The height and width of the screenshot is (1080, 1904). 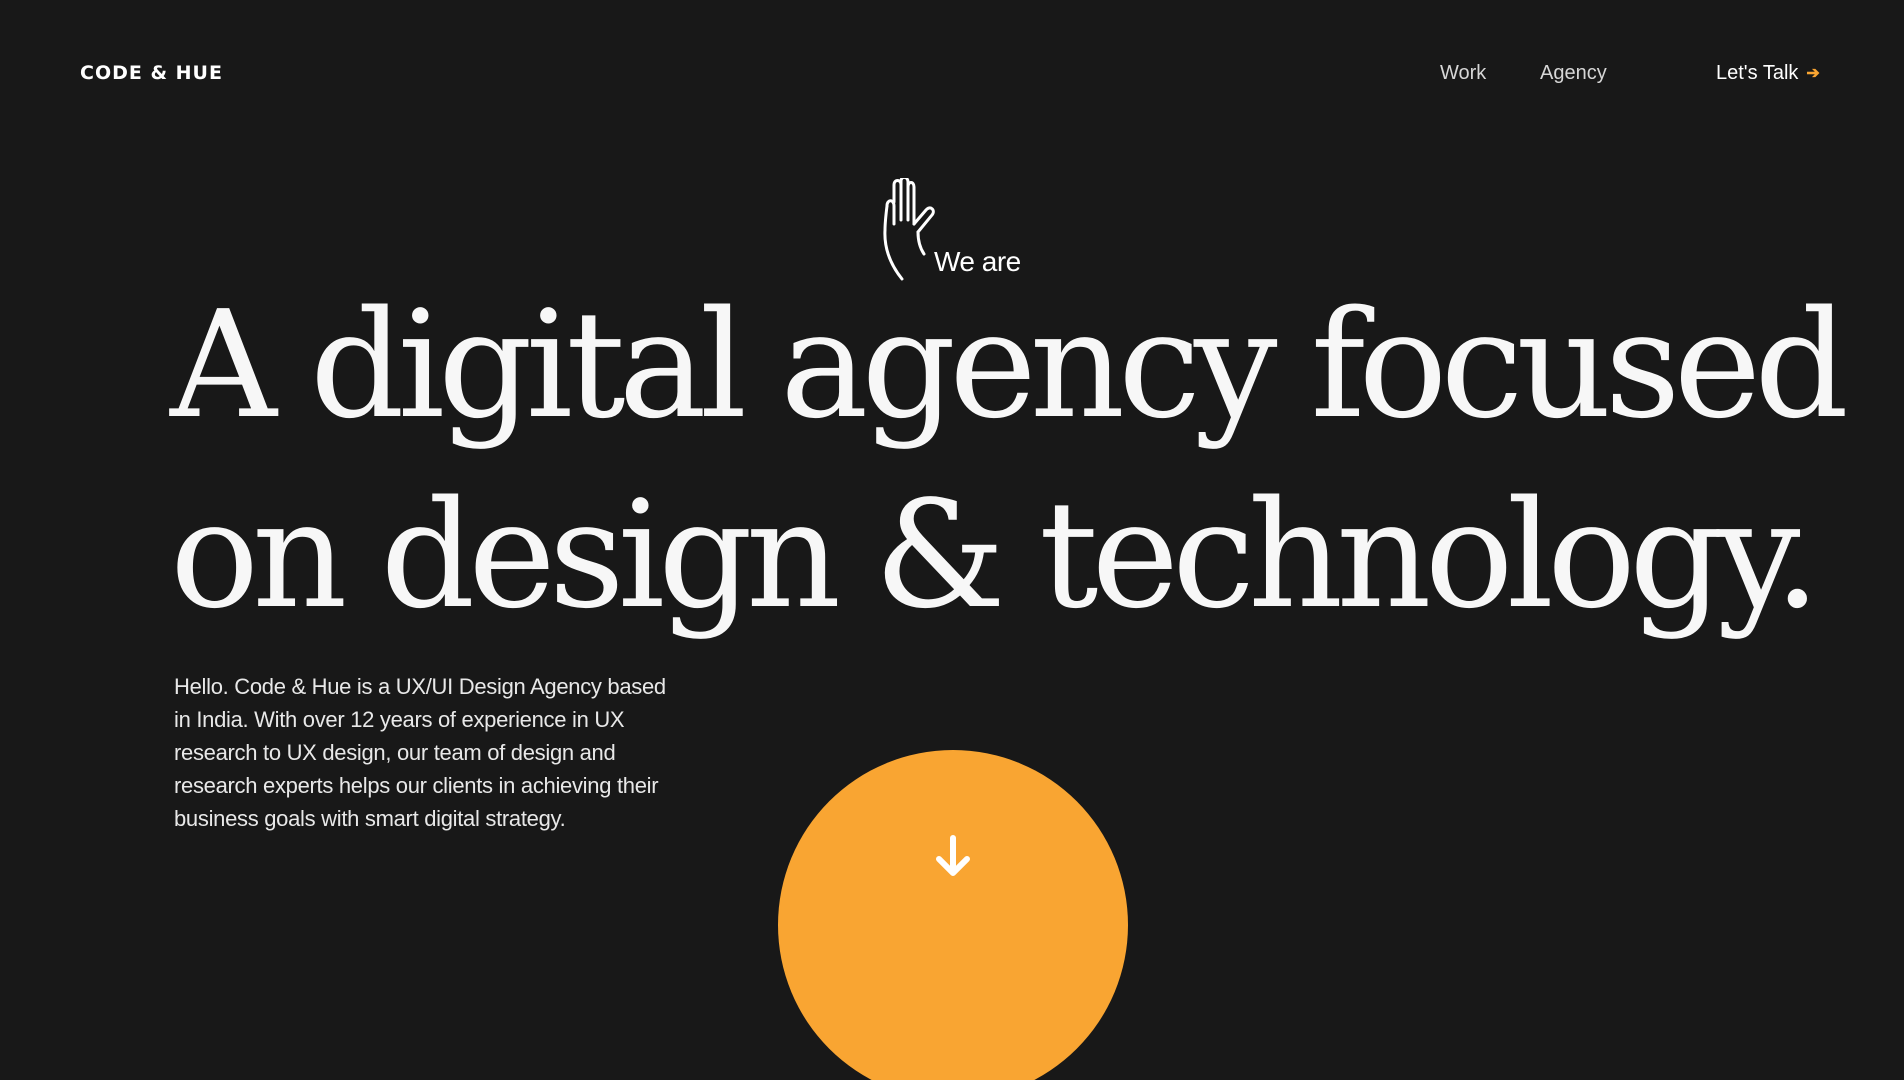 What do you see at coordinates (1757, 73) in the screenshot?
I see `lets-talk-label: Let's Talk` at bounding box center [1757, 73].